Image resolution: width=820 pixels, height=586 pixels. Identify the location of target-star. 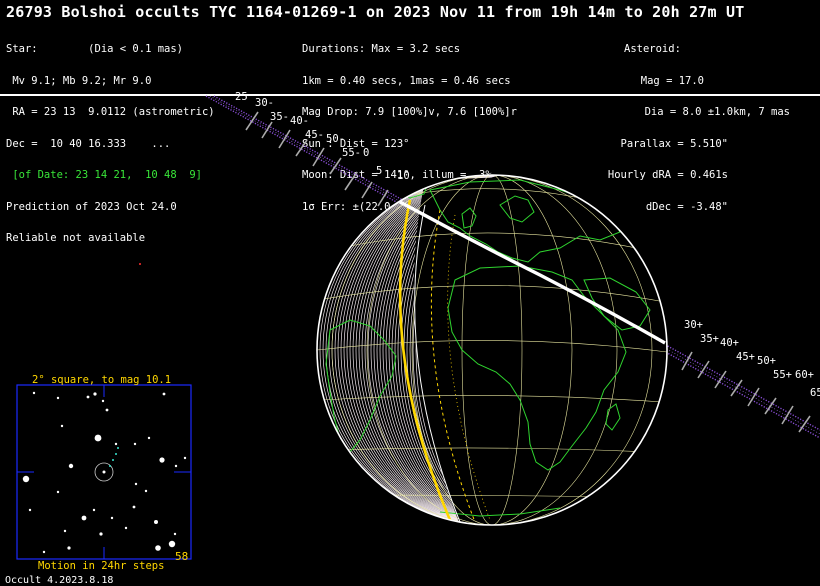
(104, 472).